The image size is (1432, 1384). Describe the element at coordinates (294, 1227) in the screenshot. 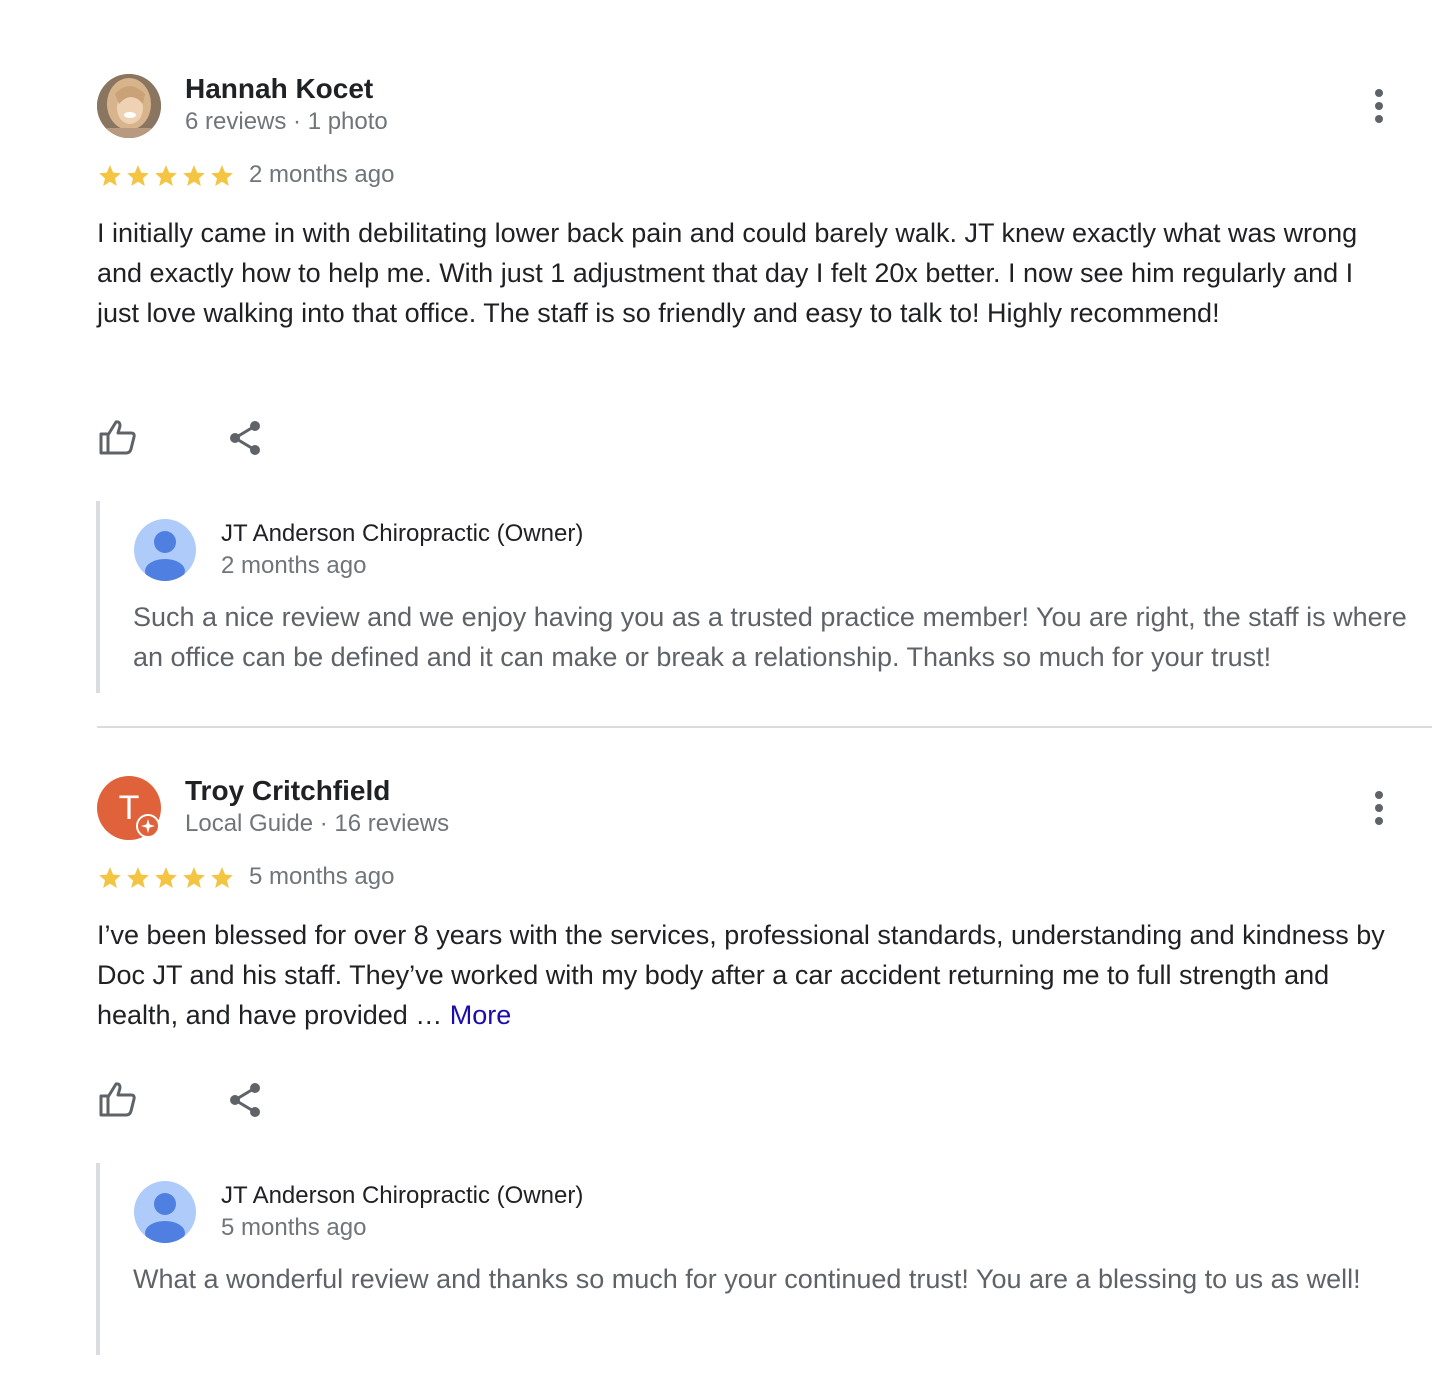

I see `owner-response-time: 5 months ago` at that location.